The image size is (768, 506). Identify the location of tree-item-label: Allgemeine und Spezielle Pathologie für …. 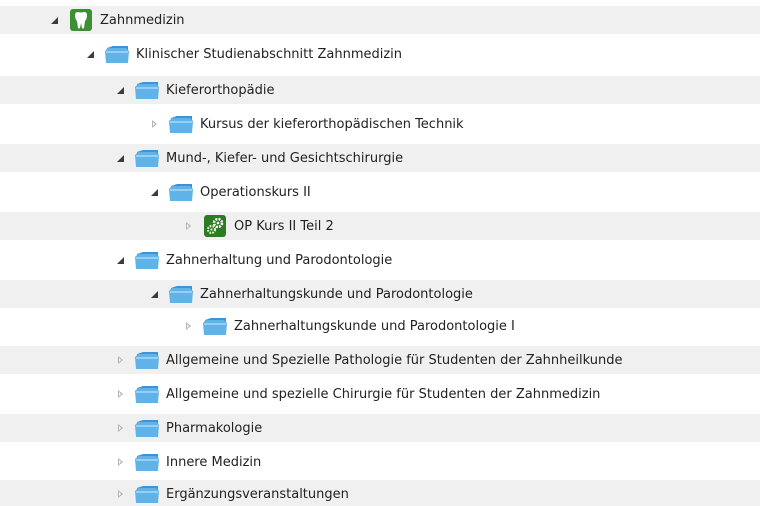
(394, 360).